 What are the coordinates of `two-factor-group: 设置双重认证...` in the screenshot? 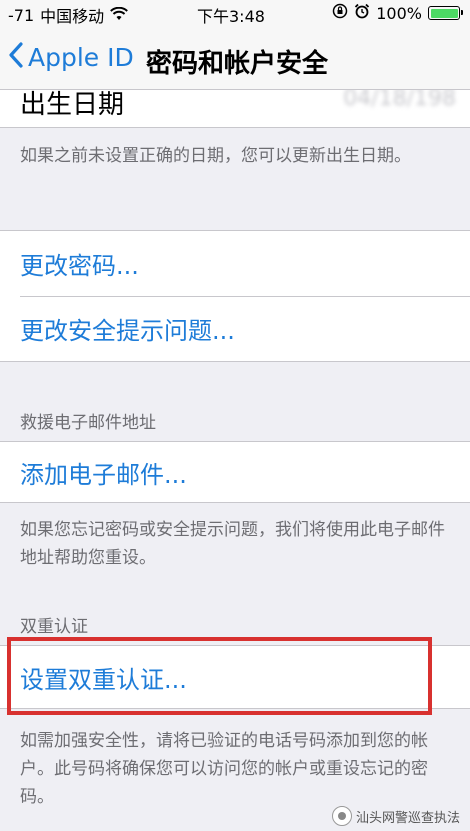 It's located at (235, 677).